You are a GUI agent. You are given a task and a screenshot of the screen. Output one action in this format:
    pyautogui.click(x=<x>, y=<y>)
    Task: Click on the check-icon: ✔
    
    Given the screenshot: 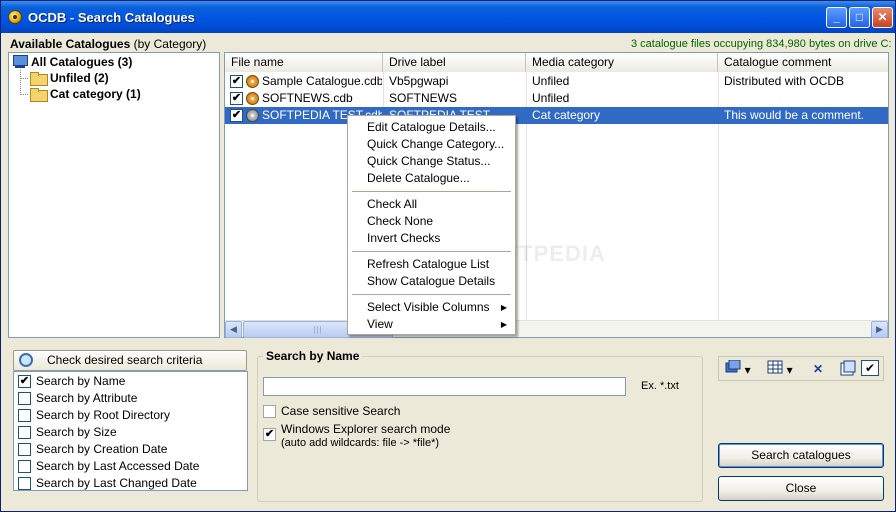 What is the action you would take?
    pyautogui.click(x=870, y=368)
    